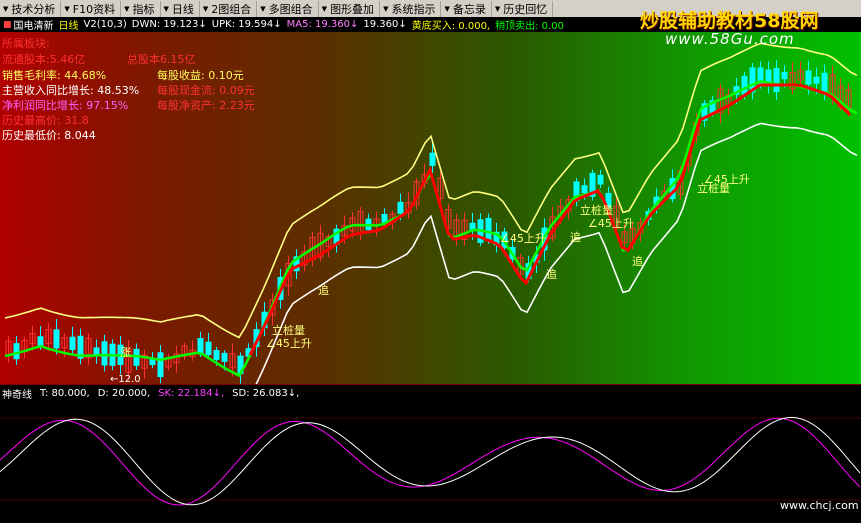 Image resolution: width=861 pixels, height=523 pixels. What do you see at coordinates (65, 393) in the screenshot?
I see `indicator-t: T: 80.000,` at bounding box center [65, 393].